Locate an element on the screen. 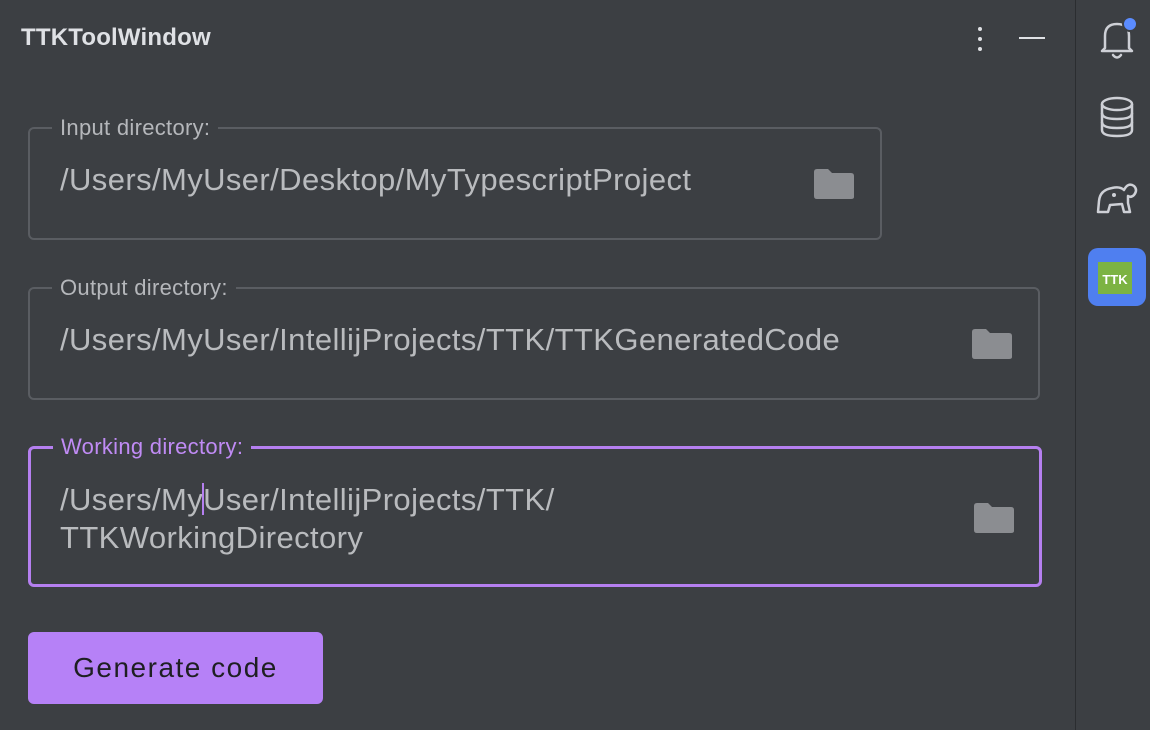 This screenshot has width=1150, height=730. right-tool-stripe: TTK is located at coordinates (1112, 365).